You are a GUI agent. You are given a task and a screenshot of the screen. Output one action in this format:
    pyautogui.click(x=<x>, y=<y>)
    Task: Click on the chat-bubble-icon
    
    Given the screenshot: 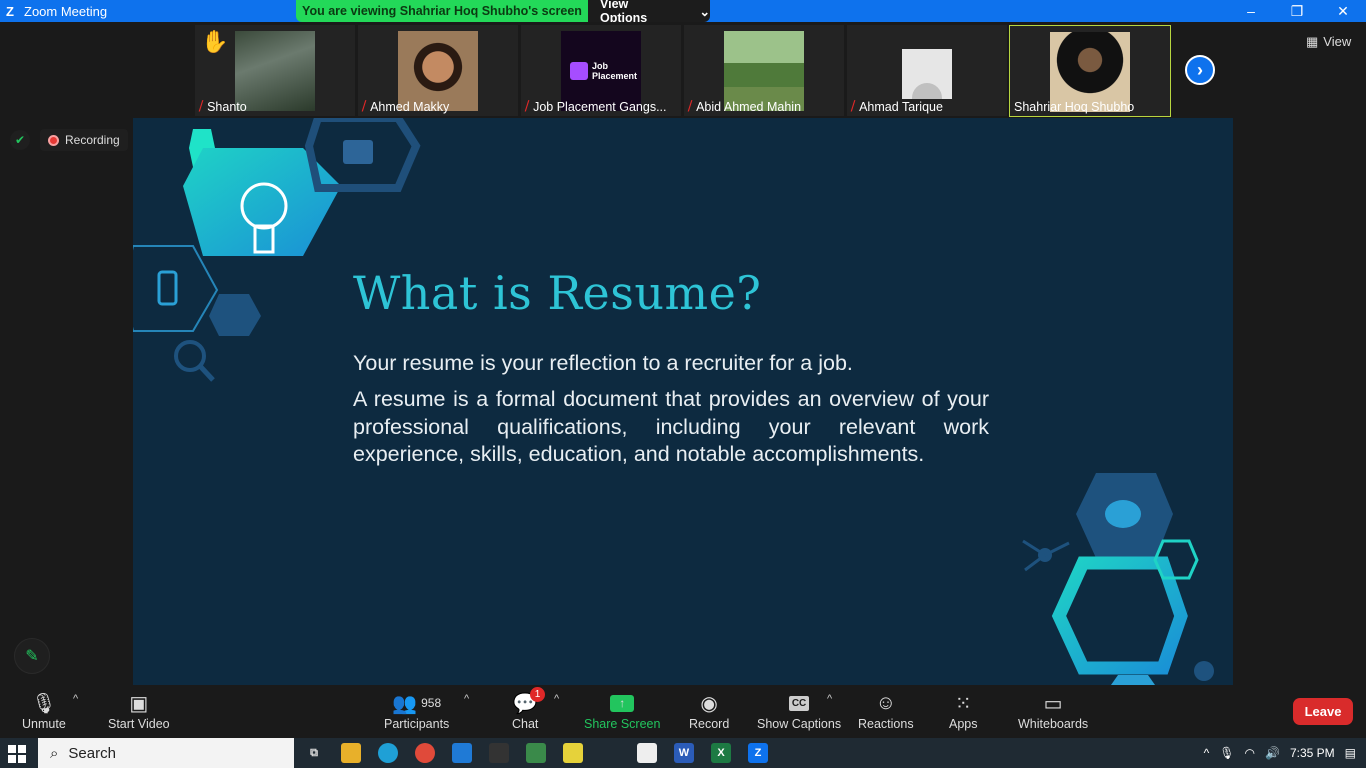 What is the action you would take?
    pyautogui.click(x=1123, y=514)
    